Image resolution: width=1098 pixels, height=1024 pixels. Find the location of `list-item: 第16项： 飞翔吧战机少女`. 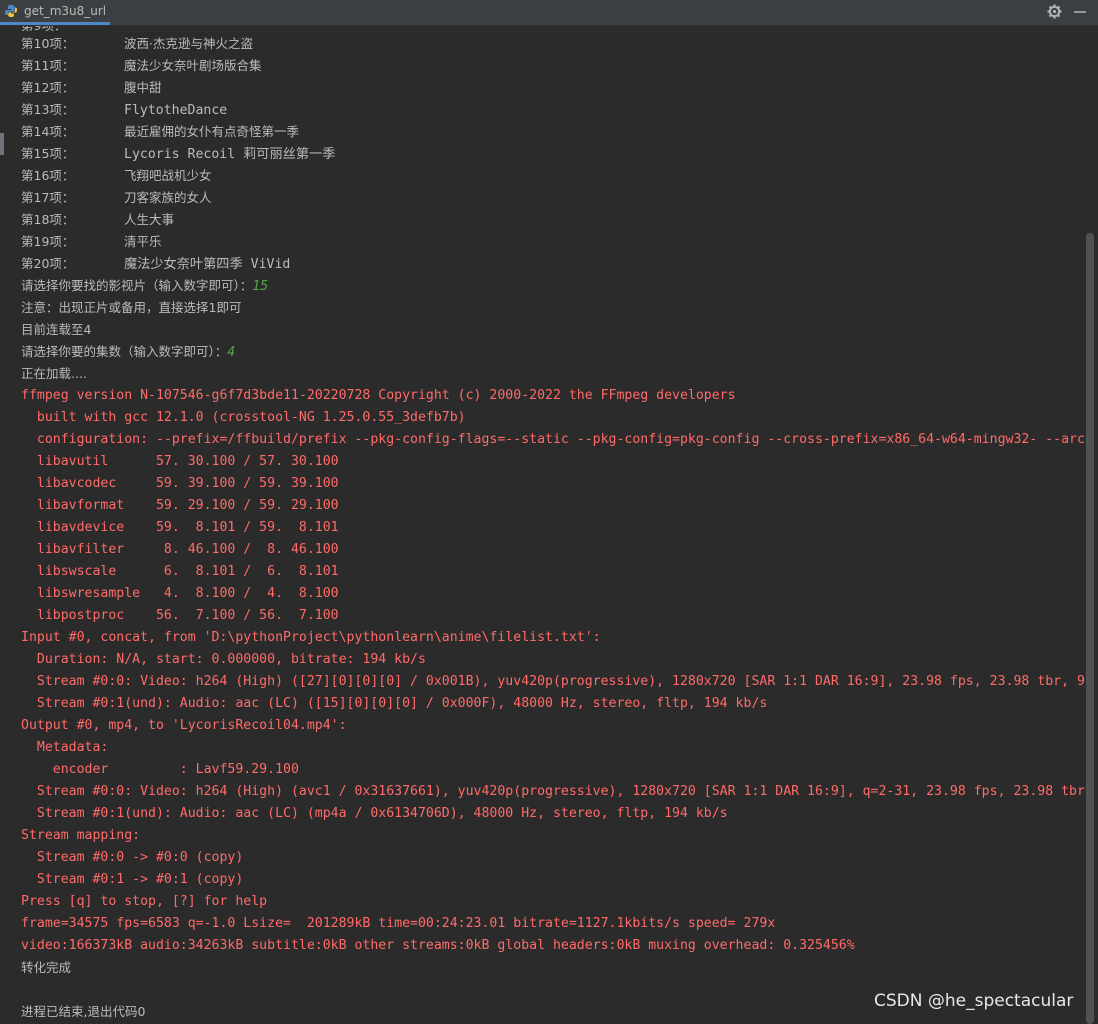

list-item: 第16项： 飞翔吧战机少女 is located at coordinates (116, 175).